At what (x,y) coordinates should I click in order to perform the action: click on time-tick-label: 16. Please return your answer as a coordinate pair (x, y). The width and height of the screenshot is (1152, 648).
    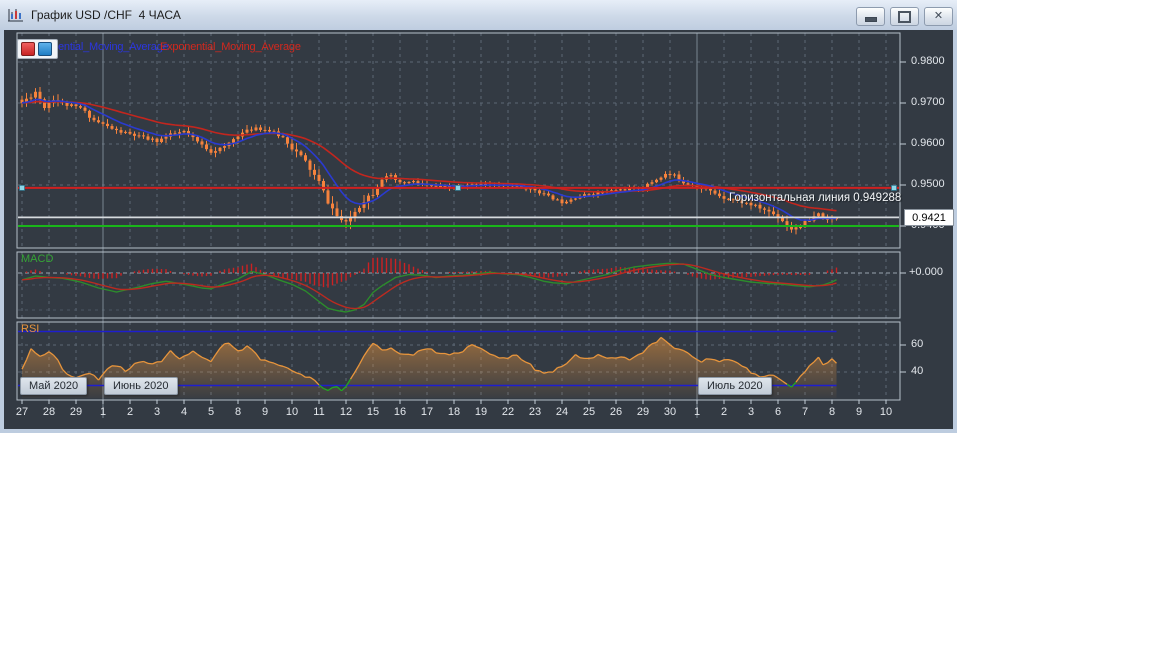
    Looking at the image, I should click on (400, 412).